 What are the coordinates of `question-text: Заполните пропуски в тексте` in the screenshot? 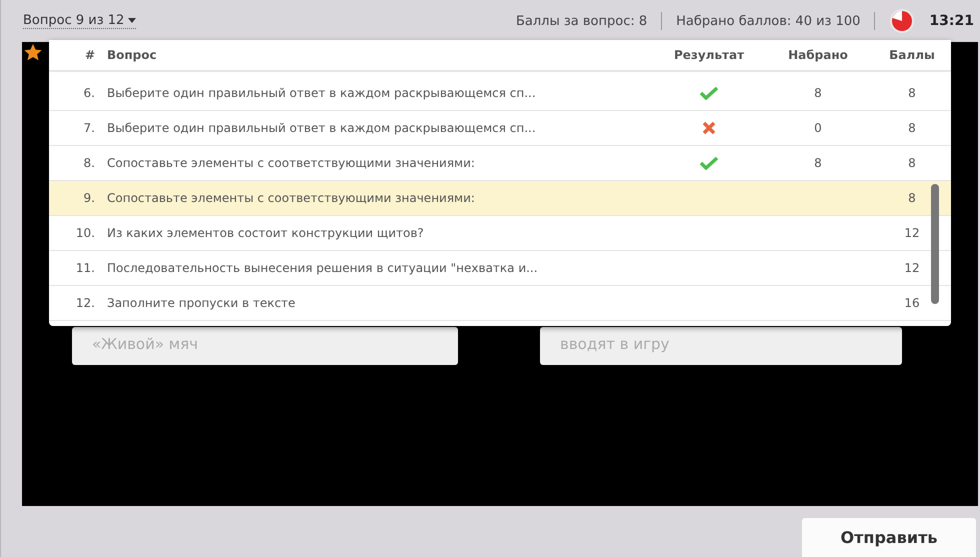 It's located at (201, 303).